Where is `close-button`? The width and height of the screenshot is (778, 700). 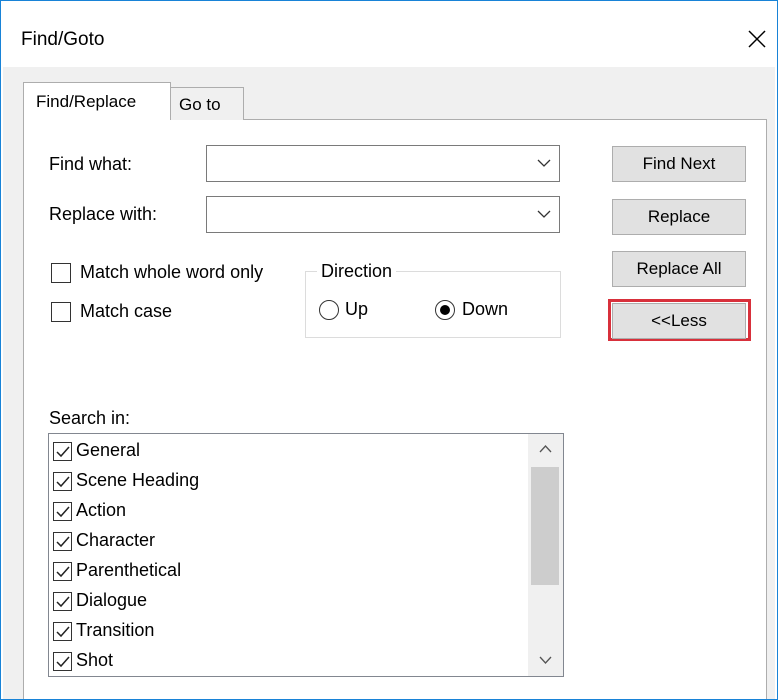 close-button is located at coordinates (757, 39).